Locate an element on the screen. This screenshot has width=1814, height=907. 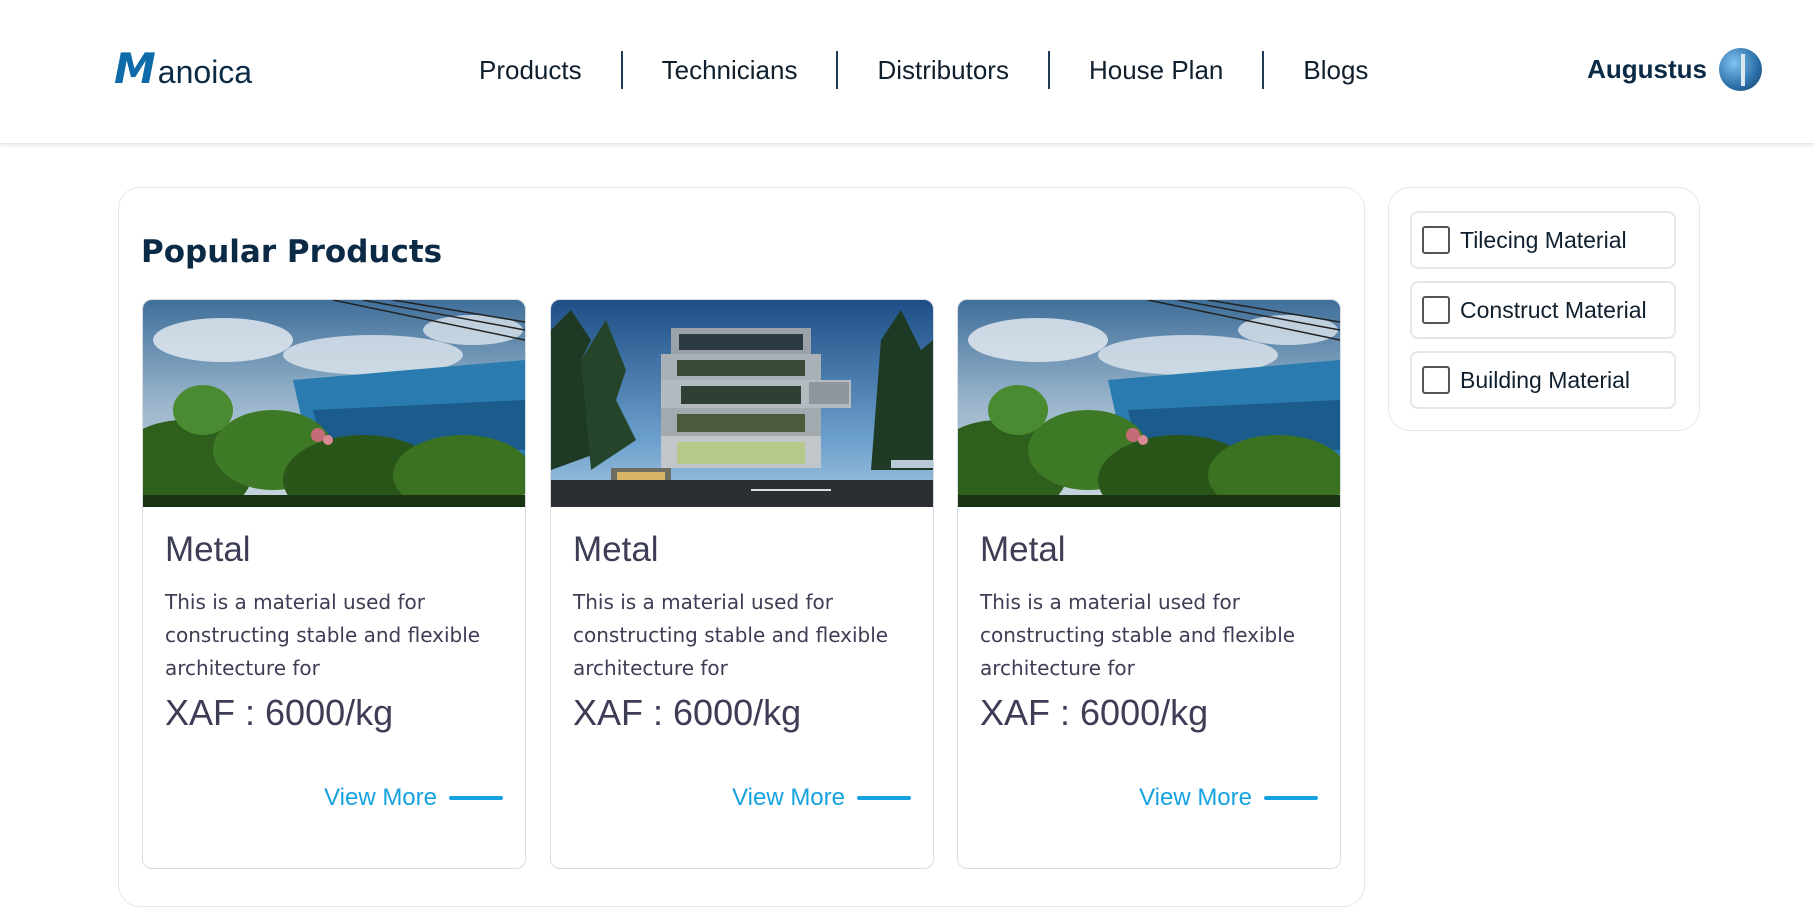
user-menu: Augustus is located at coordinates (1674, 69).